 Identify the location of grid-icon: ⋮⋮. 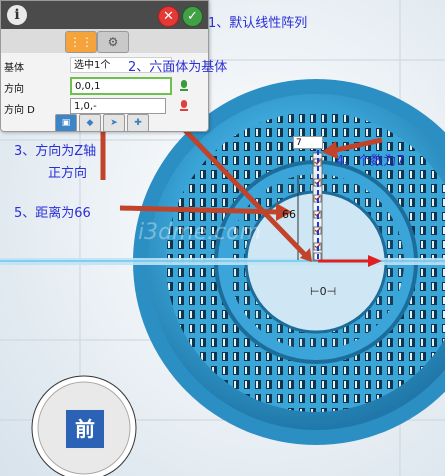
(81, 42).